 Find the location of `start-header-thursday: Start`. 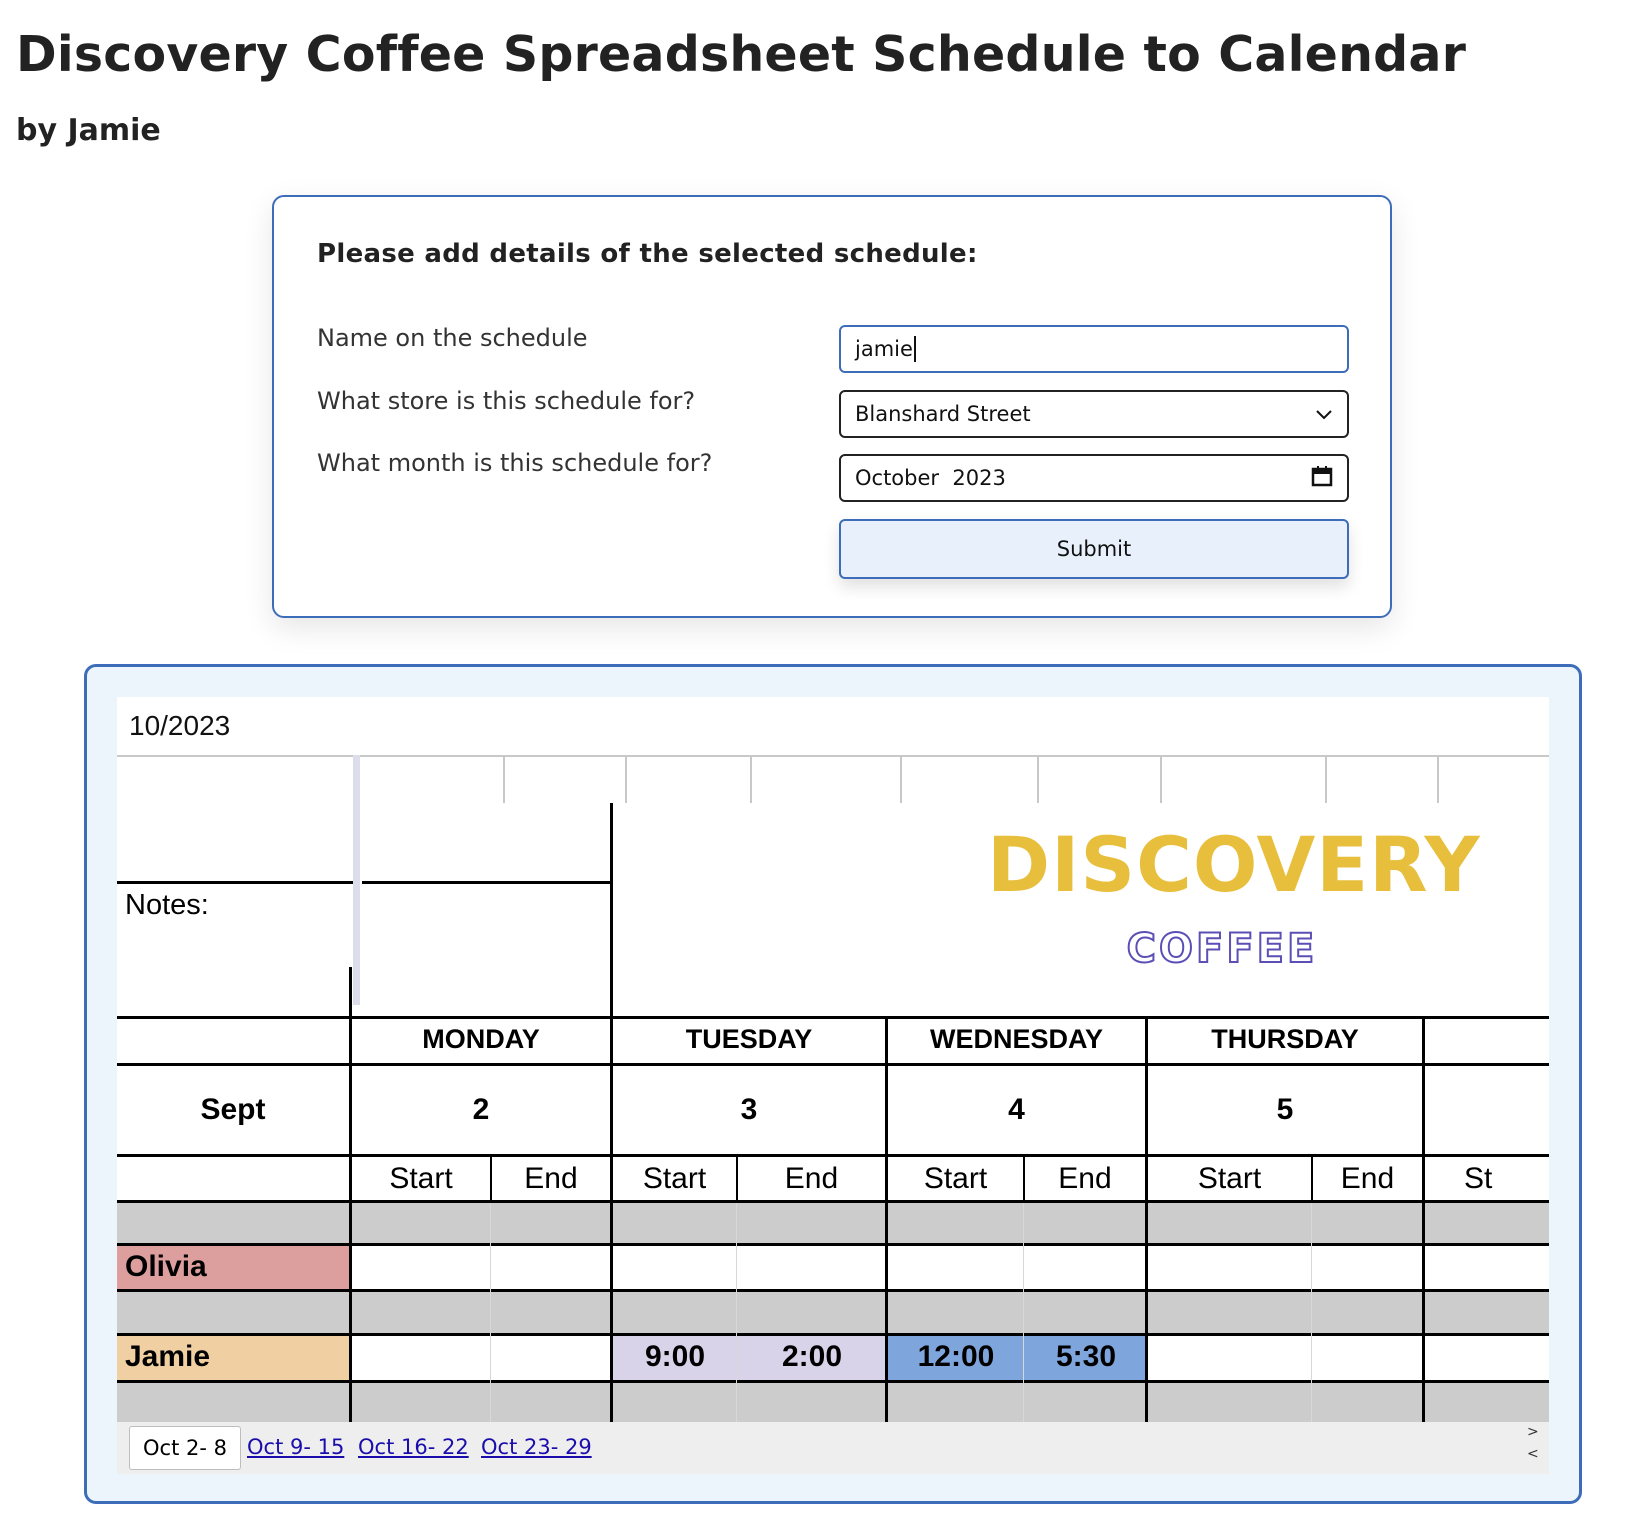

start-header-thursday: Start is located at coordinates (1229, 1178).